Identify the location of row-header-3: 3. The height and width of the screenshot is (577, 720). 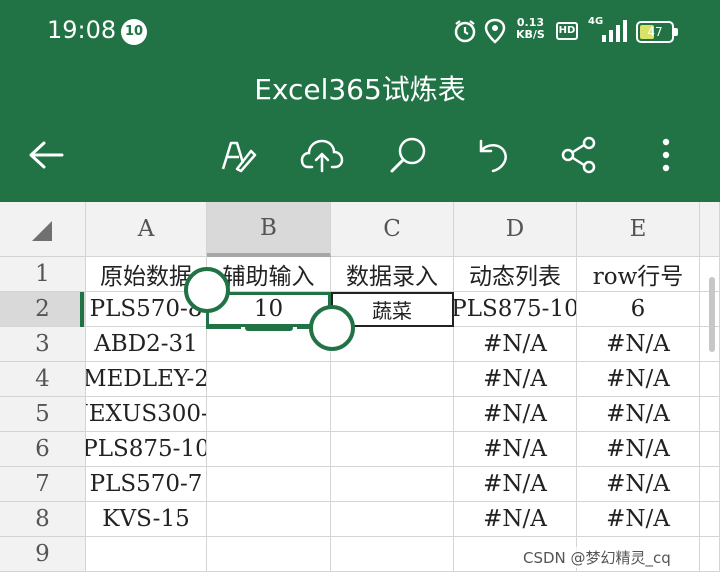
(43, 344).